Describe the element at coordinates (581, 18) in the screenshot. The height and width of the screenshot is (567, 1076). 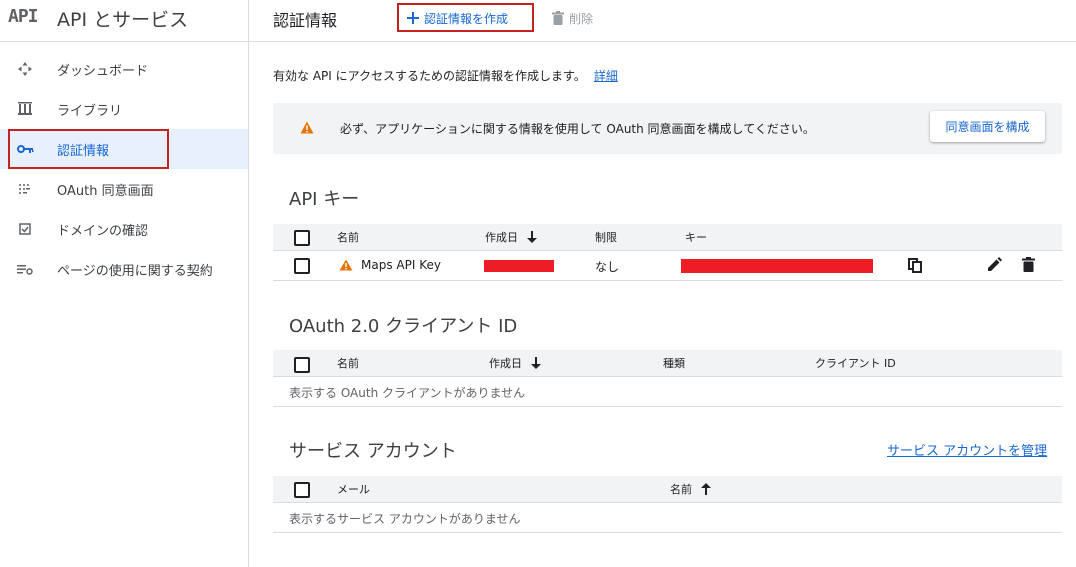
I see `delete-label: 削除` at that location.